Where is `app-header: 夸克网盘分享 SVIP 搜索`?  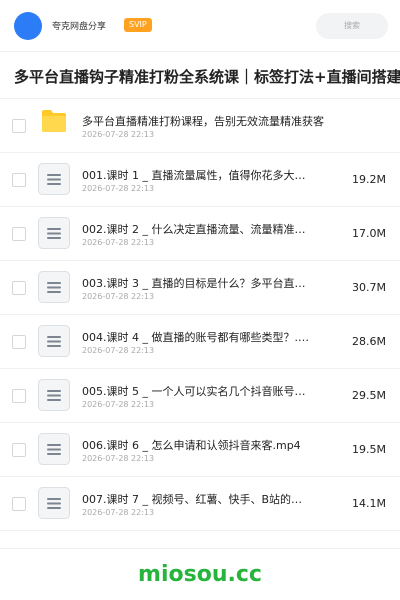 app-header: 夸克网盘分享 SVIP 搜索 is located at coordinates (200, 26).